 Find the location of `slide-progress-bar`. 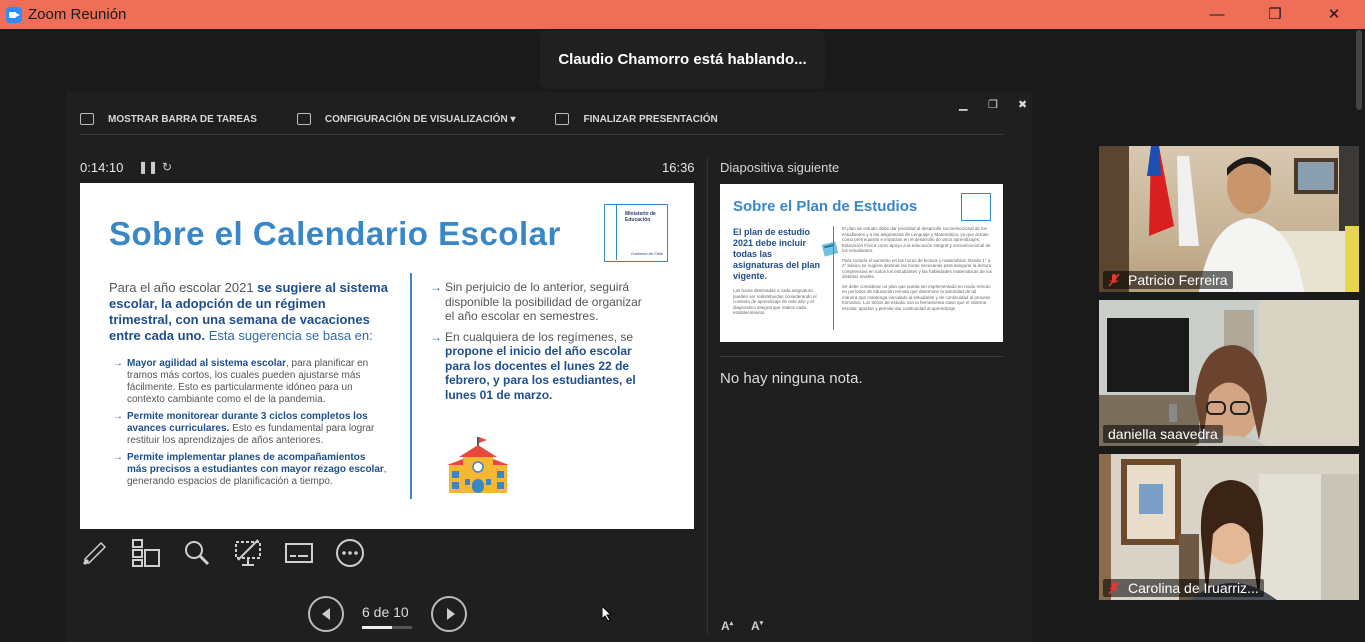

slide-progress-bar is located at coordinates (387, 627).